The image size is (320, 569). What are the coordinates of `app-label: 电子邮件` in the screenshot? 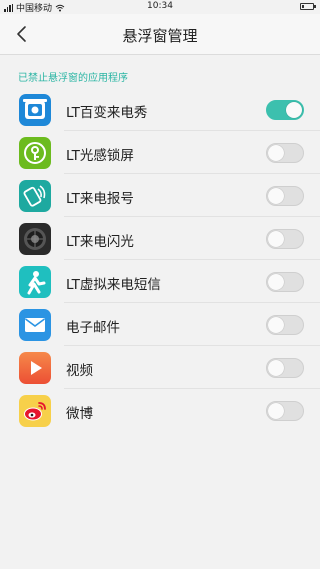 It's located at (93, 328).